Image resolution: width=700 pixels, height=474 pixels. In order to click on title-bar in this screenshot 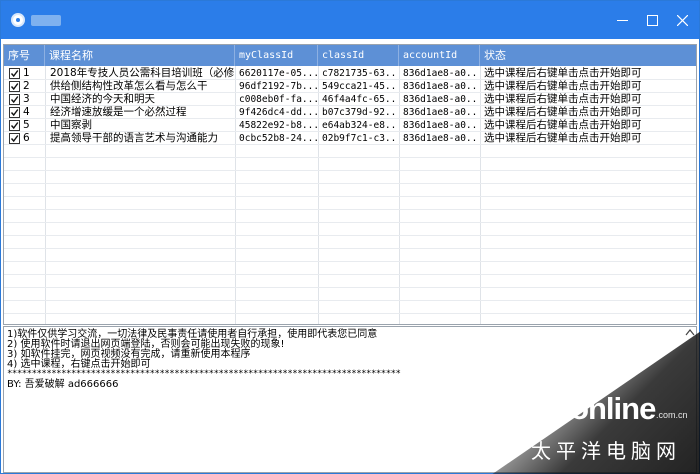, I will do `click(350, 20)`.